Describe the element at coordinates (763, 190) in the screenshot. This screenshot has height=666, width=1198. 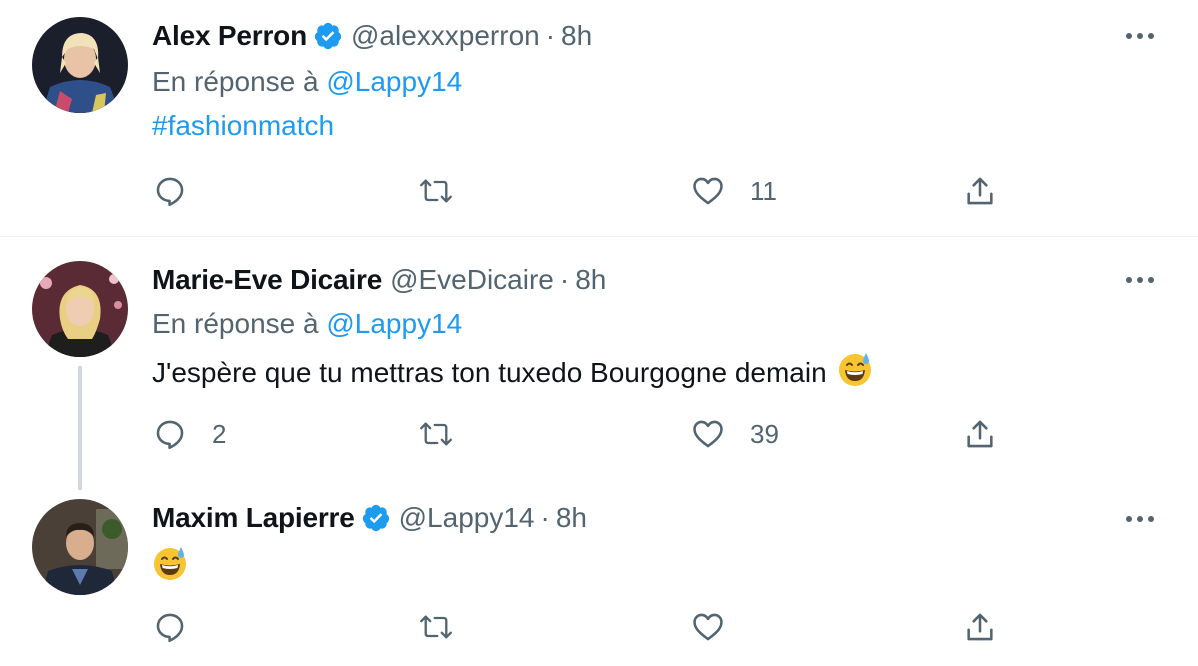
I see `like-count: 11` at that location.